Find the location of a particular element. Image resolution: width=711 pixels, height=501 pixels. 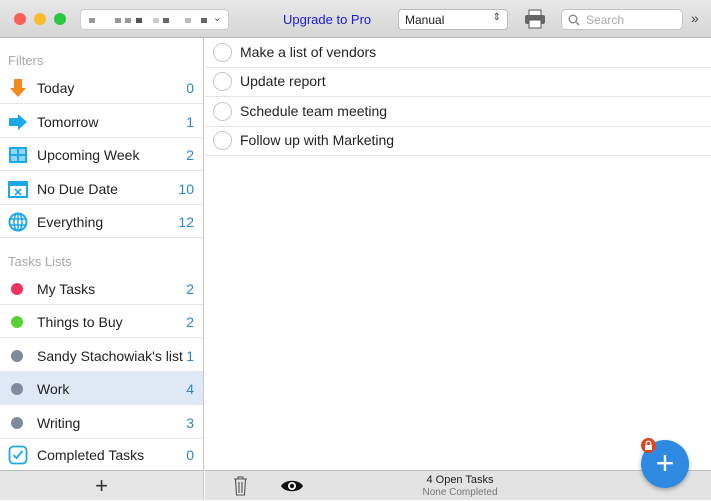

filter-no-due-date: No Due Date 10 is located at coordinates (101, 188).